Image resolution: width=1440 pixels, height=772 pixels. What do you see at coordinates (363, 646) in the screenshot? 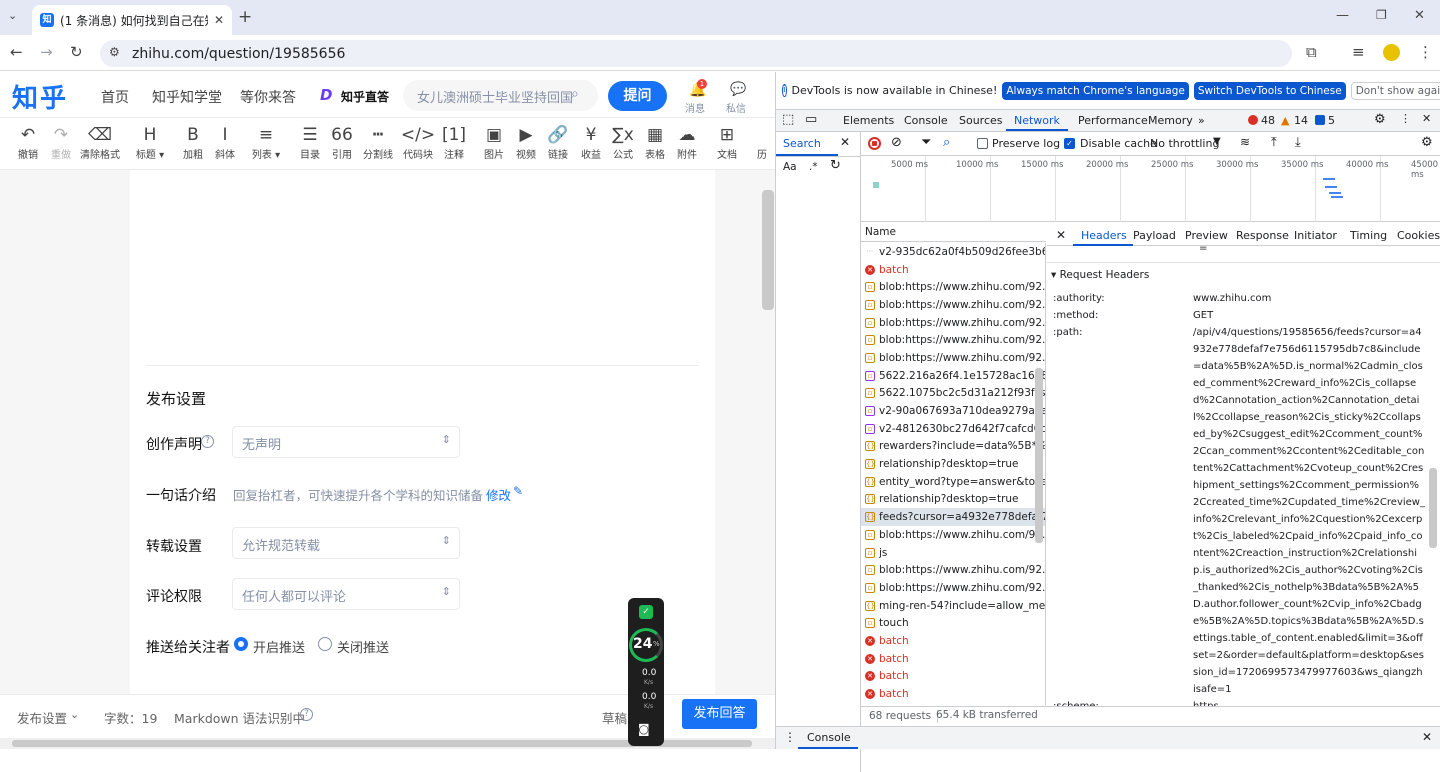
I see `push-off-label: 关闭推送` at bounding box center [363, 646].